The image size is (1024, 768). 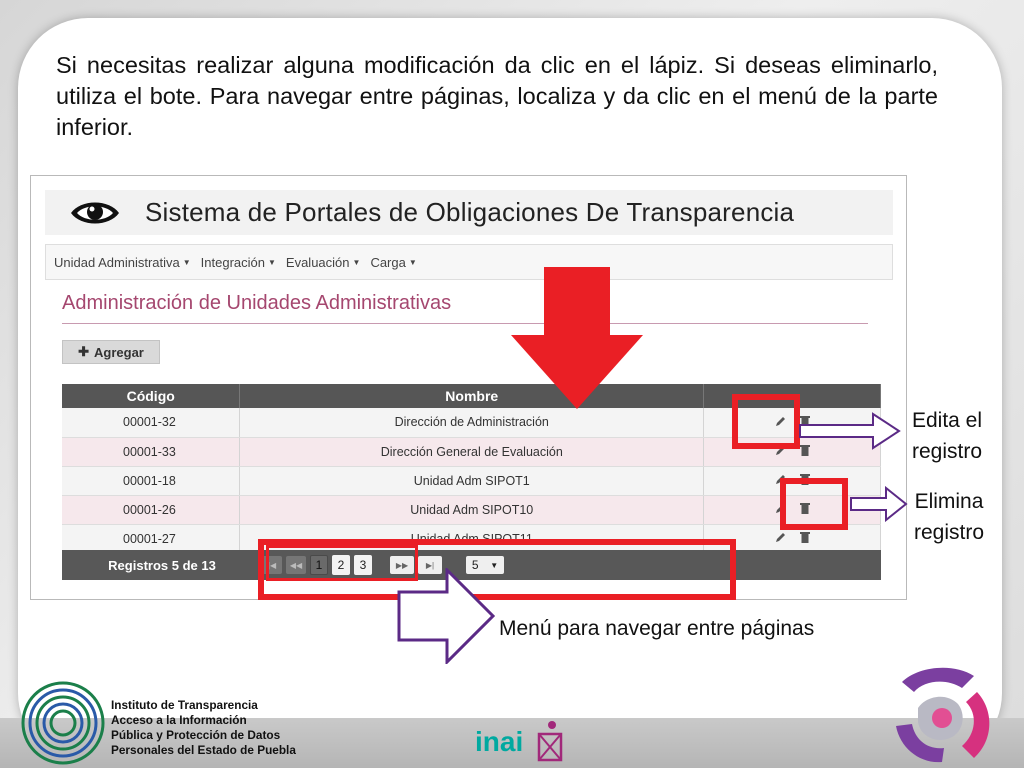 I want to click on nav-carga: Carga ▼, so click(x=393, y=262).